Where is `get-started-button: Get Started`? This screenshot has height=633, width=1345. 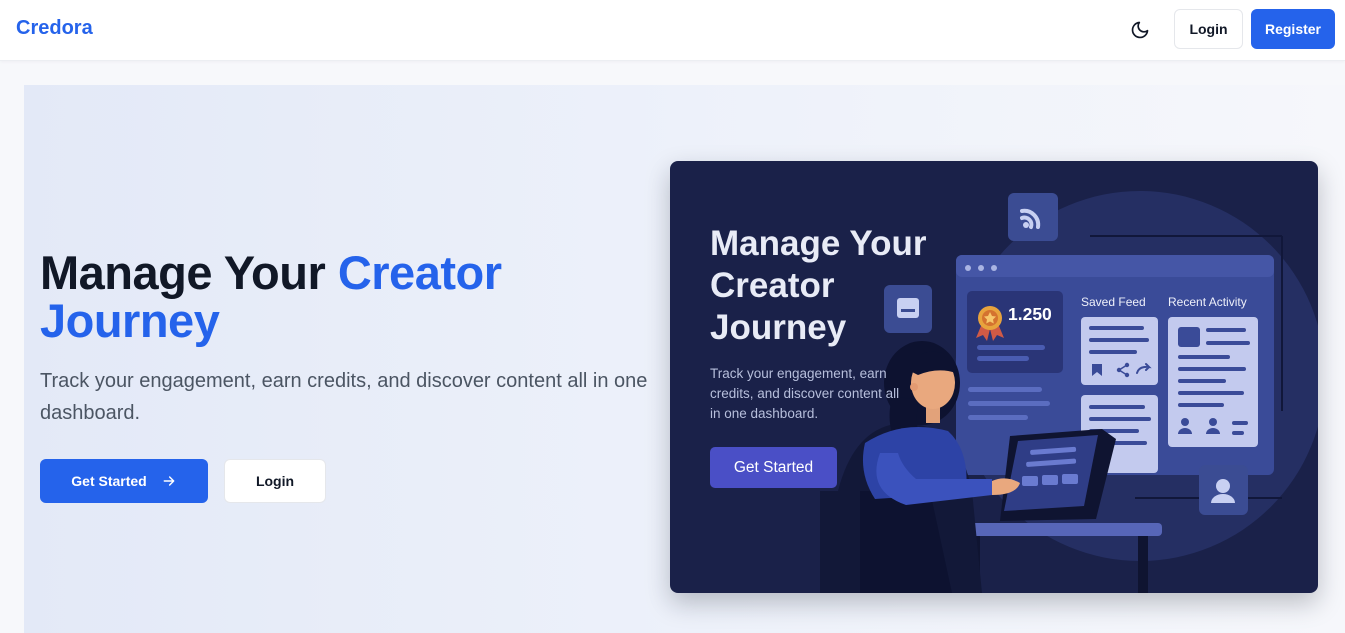 get-started-button: Get Started is located at coordinates (124, 481).